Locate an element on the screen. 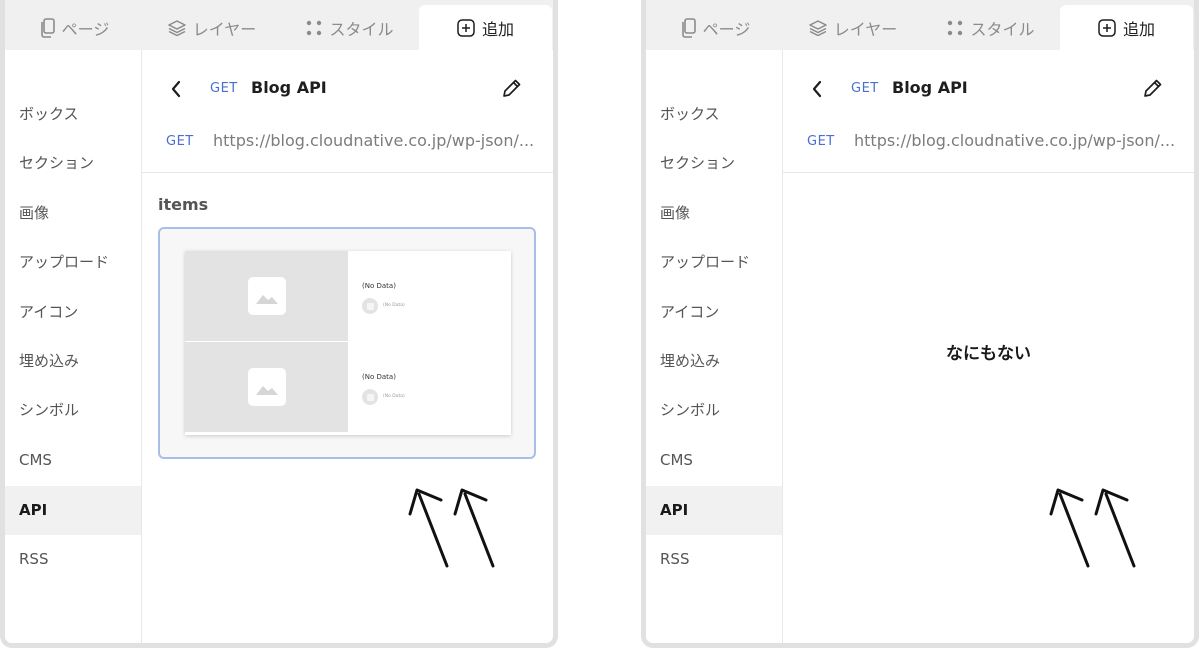  items-preview: (No Data) (No Data) (No Data) (No Data) is located at coordinates (348, 343).